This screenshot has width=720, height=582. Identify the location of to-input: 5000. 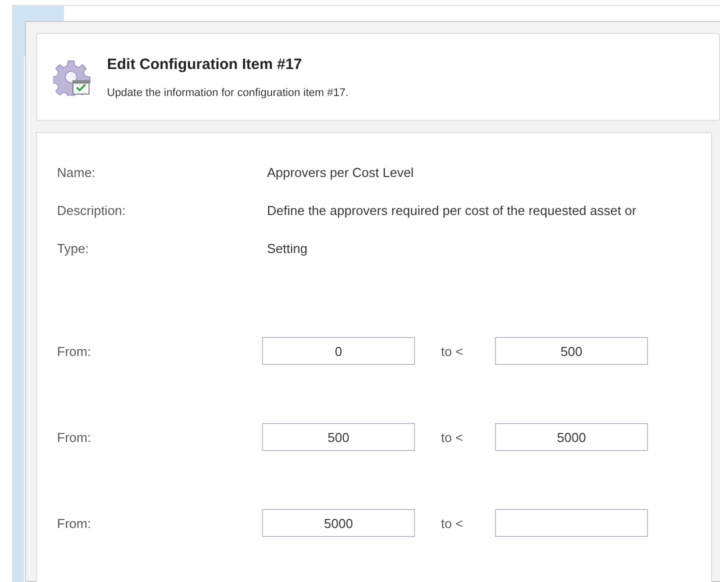
(571, 437).